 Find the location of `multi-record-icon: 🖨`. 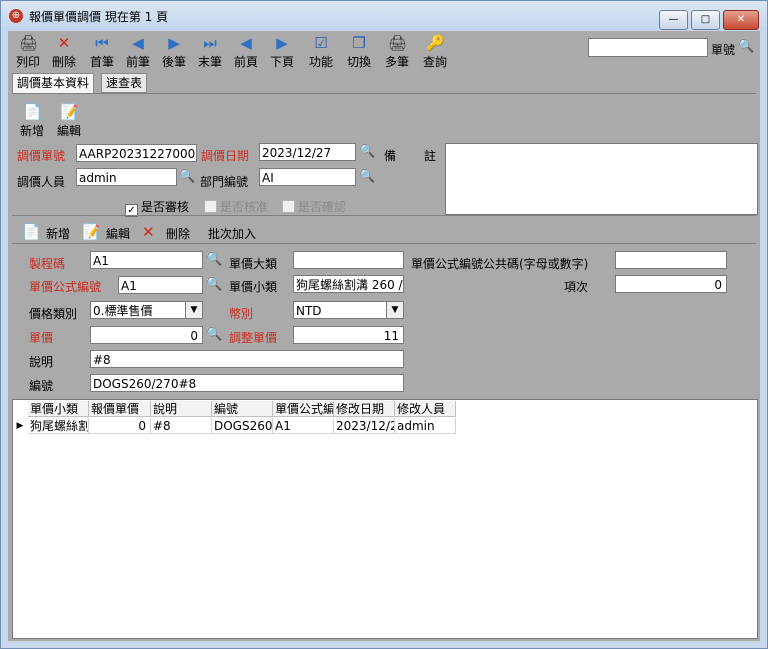

multi-record-icon: 🖨 is located at coordinates (398, 43).